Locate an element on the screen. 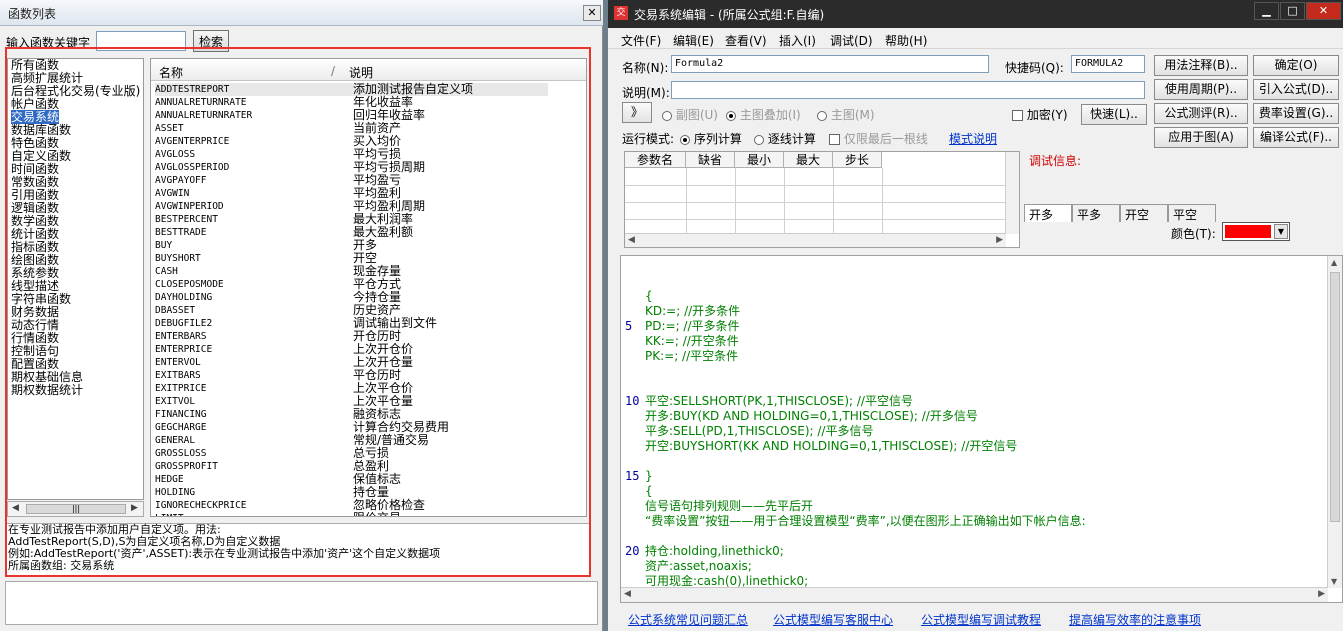  menu-file: 文件(F) is located at coordinates (641, 40).